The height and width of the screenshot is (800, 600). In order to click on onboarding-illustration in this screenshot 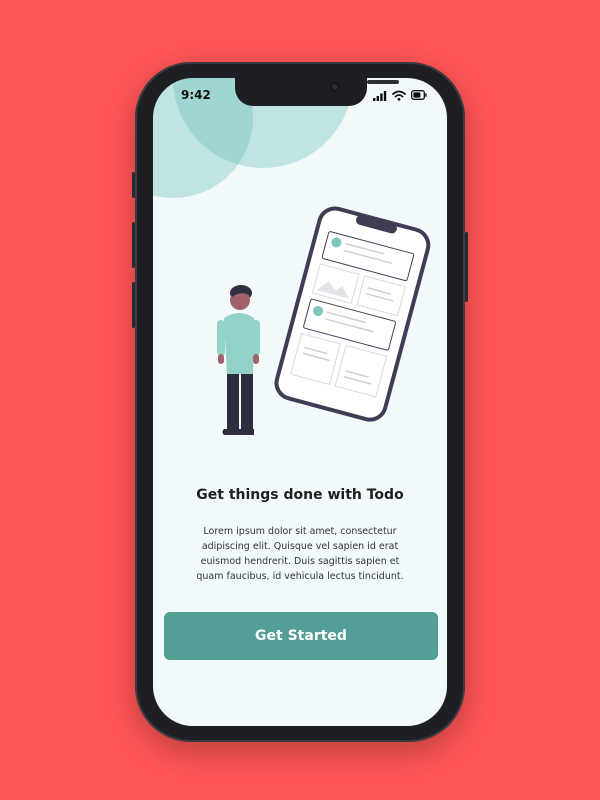, I will do `click(324, 320)`.